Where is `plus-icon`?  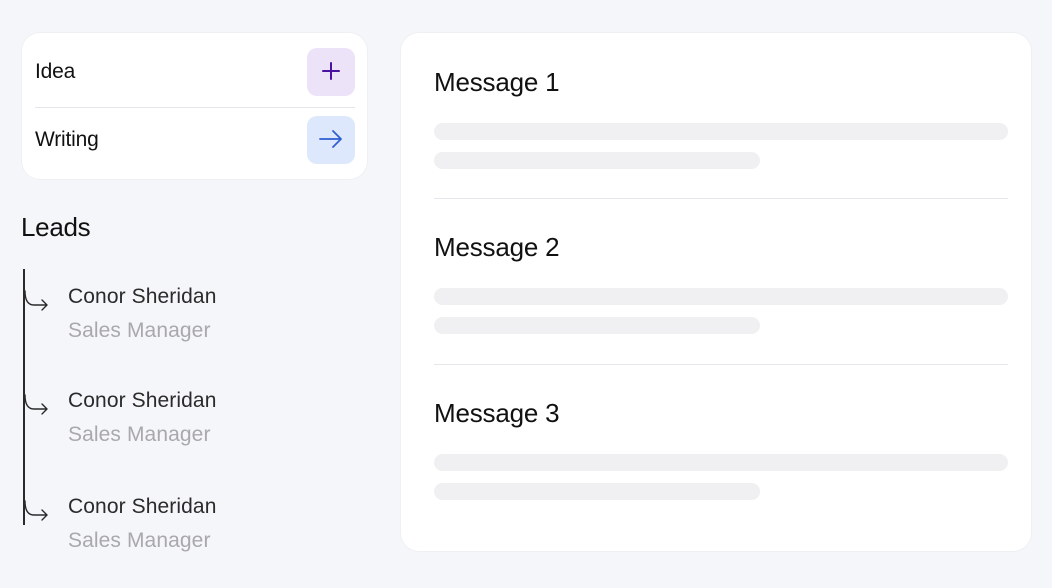 plus-icon is located at coordinates (331, 72).